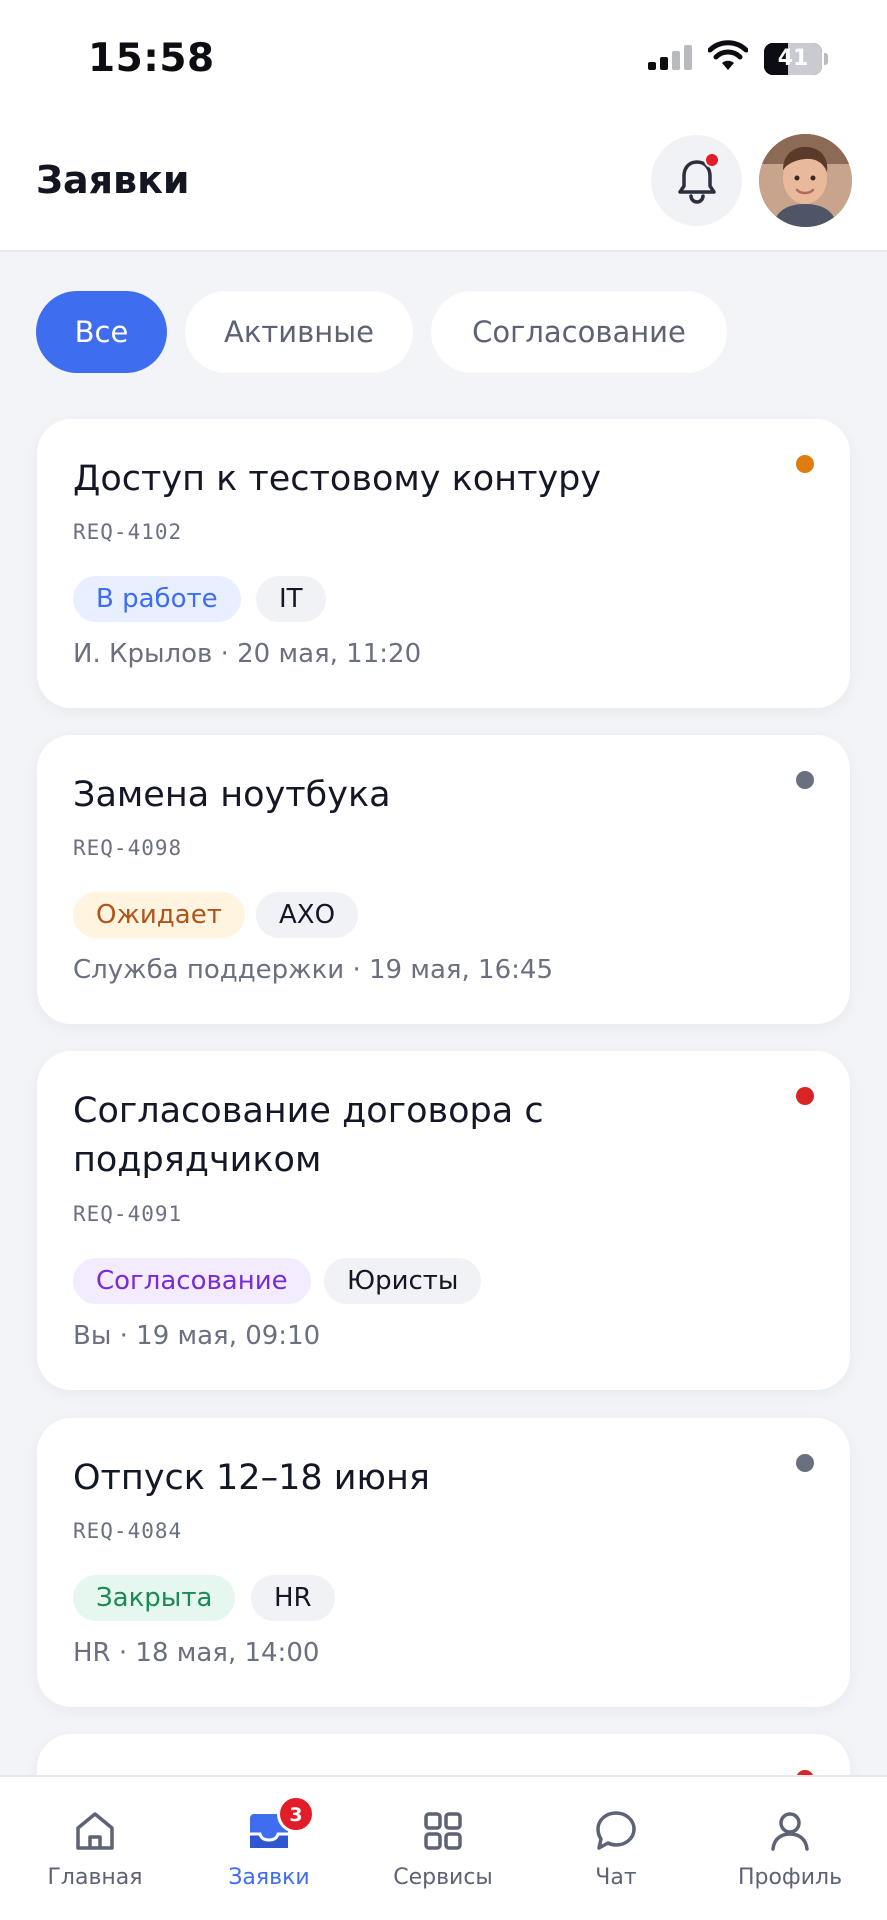  What do you see at coordinates (269, 1877) in the screenshot?
I see `nav-label-requests: Заявки` at bounding box center [269, 1877].